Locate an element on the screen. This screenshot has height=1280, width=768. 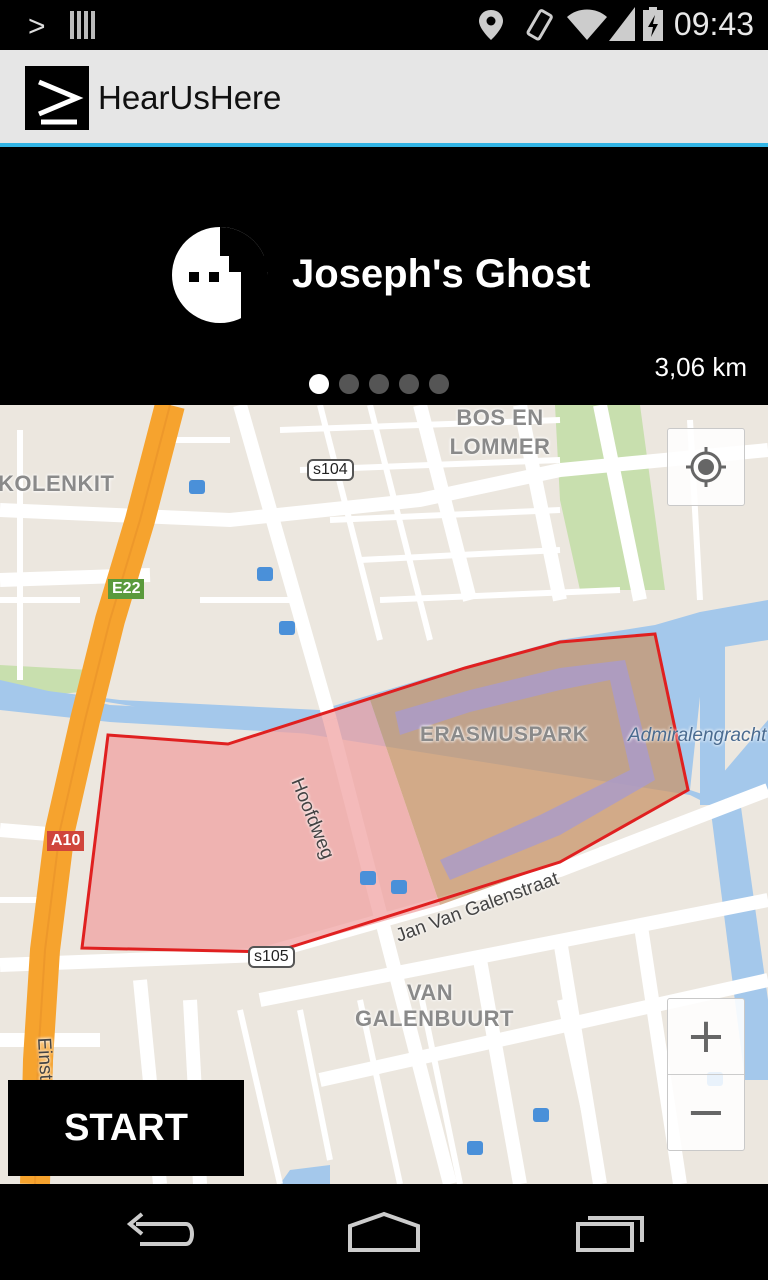
action-bar: HearUsHere is located at coordinates (384, 98).